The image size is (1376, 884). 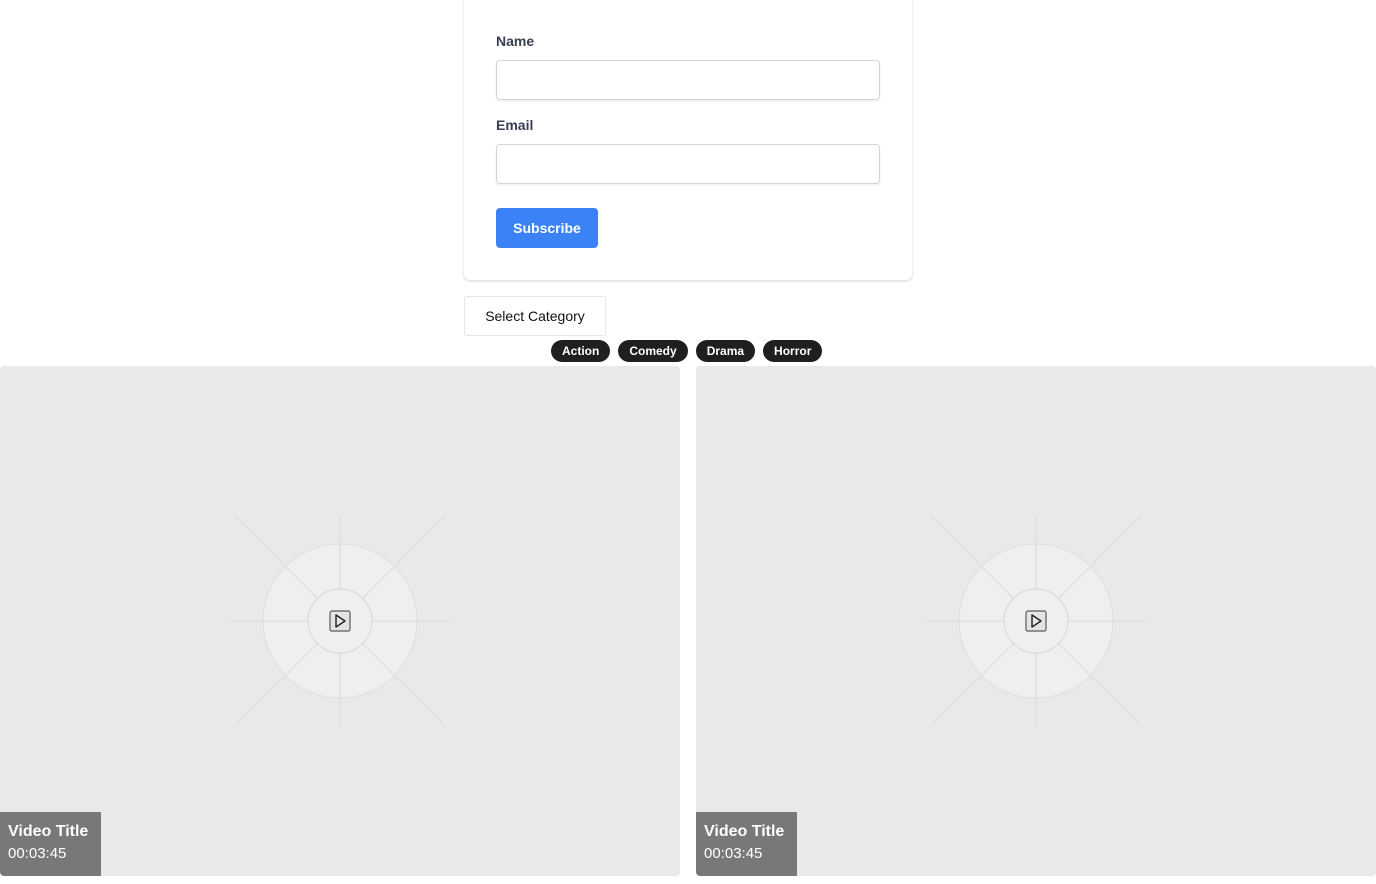 What do you see at coordinates (688, 80) in the screenshot?
I see `name-input` at bounding box center [688, 80].